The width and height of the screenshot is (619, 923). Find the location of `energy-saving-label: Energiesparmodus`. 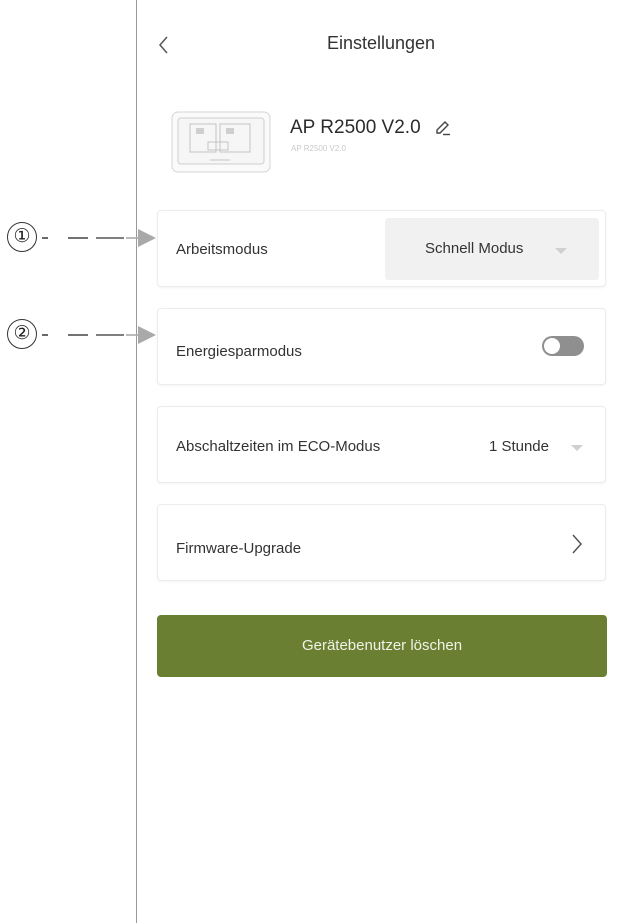

energy-saving-label: Energiesparmodus is located at coordinates (239, 351).